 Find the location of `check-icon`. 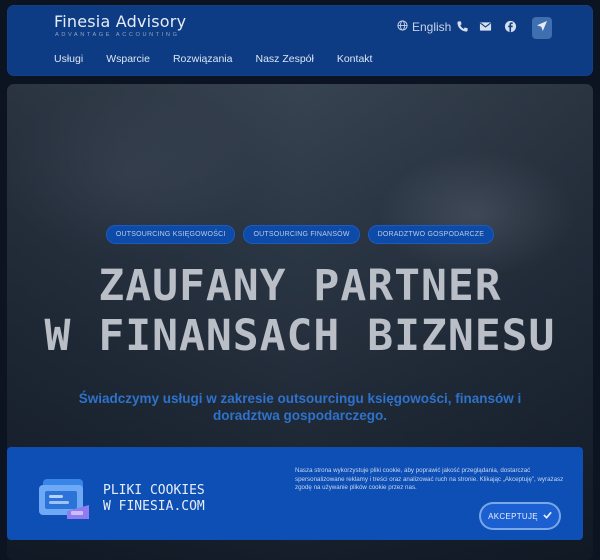

check-icon is located at coordinates (547, 516).